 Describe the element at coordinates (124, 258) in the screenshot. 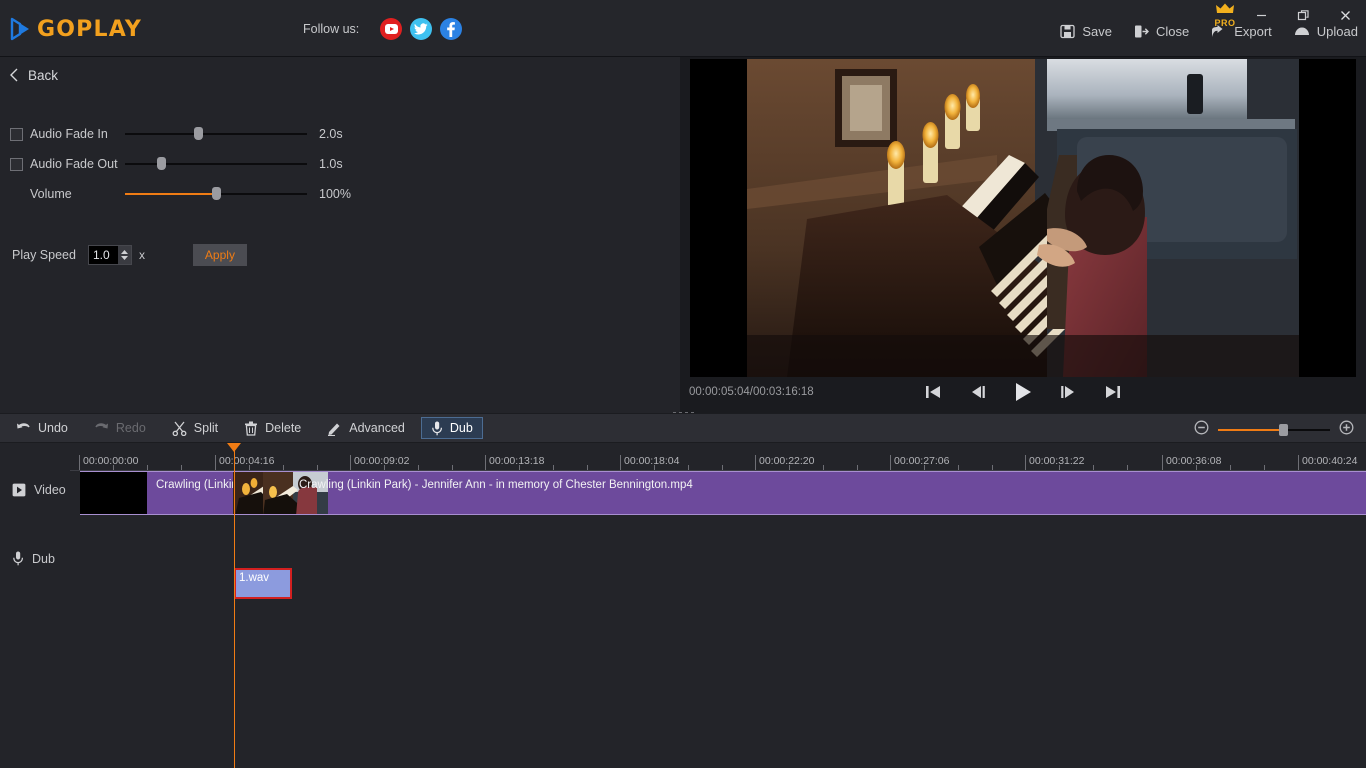

I see `caret-down-icon` at that location.